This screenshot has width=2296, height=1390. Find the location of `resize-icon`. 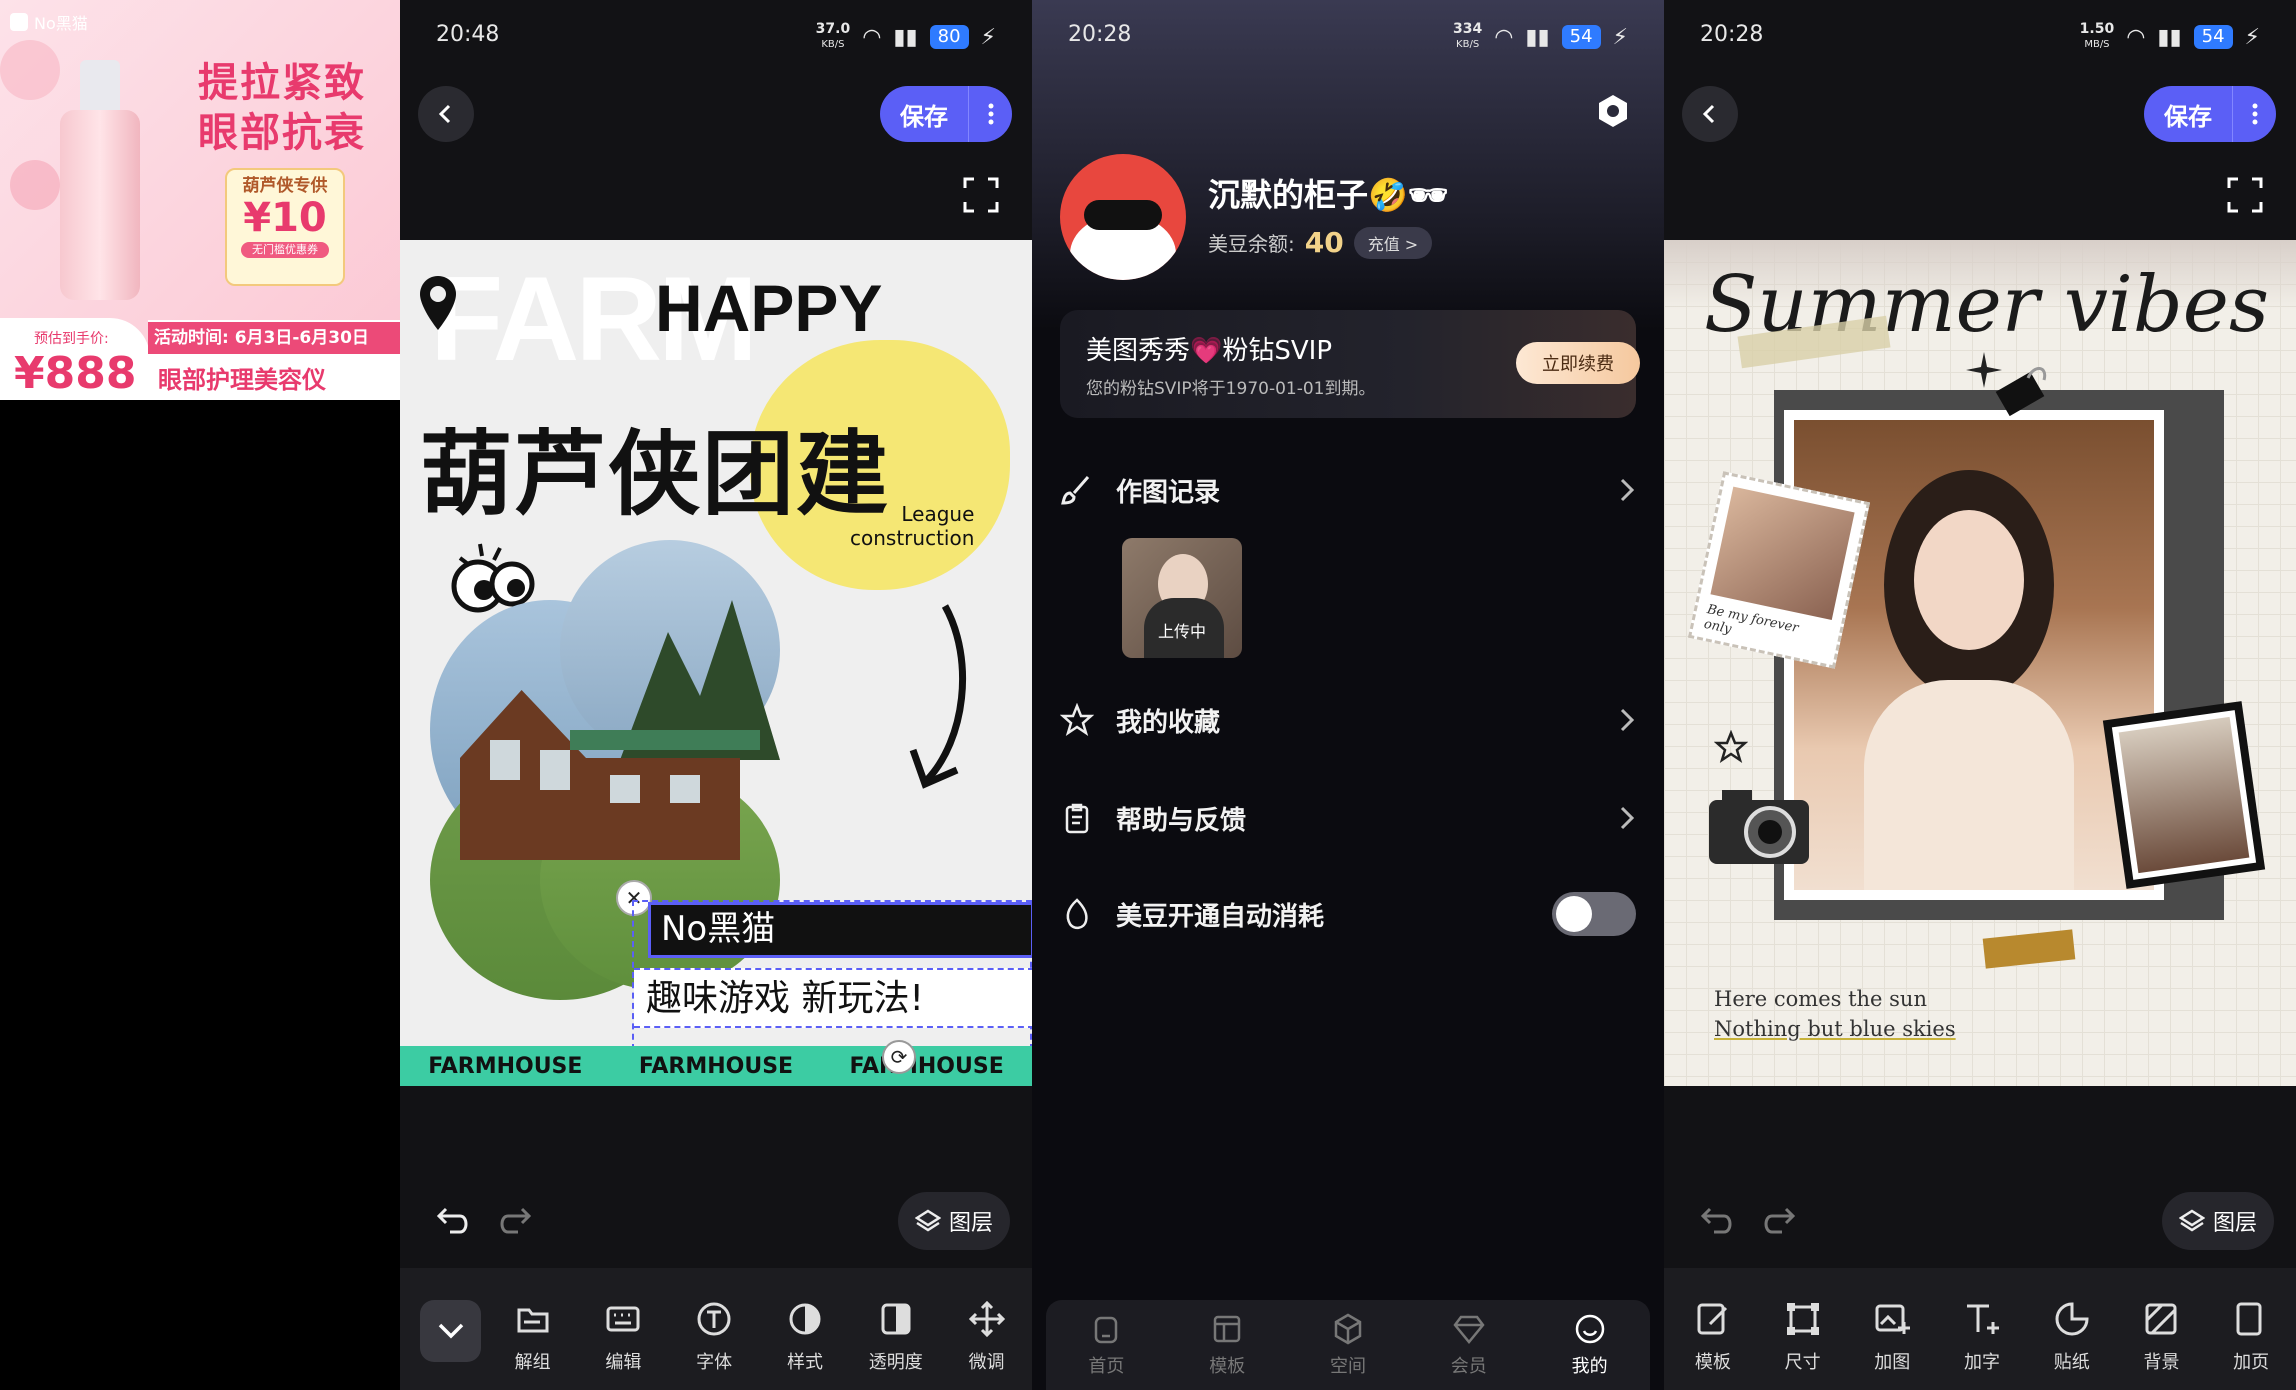

resize-icon is located at coordinates (1802, 1319).